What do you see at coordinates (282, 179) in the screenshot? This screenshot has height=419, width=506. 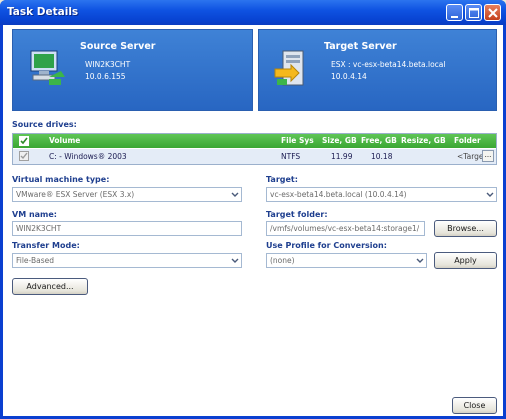 I see `target-label: Target:` at bounding box center [282, 179].